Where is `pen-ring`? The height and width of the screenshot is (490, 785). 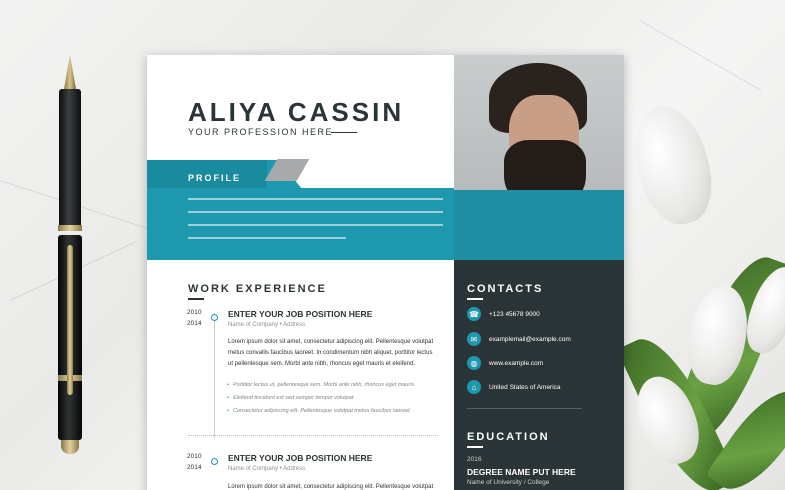
pen-ring is located at coordinates (70, 228).